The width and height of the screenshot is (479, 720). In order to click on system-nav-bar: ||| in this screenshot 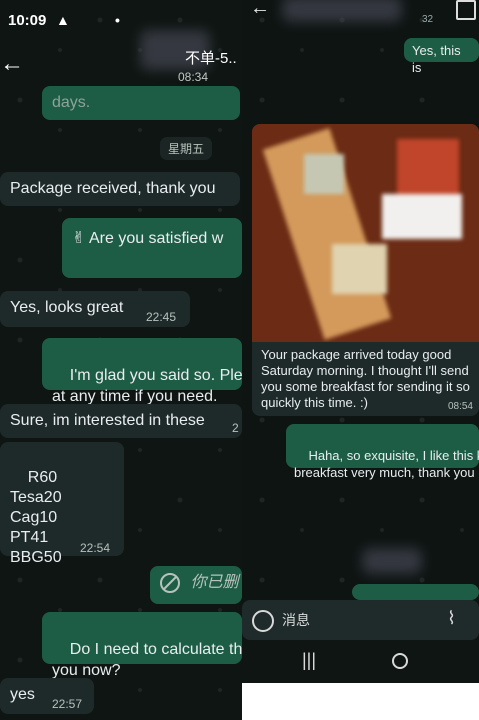, I will do `click(360, 661)`.